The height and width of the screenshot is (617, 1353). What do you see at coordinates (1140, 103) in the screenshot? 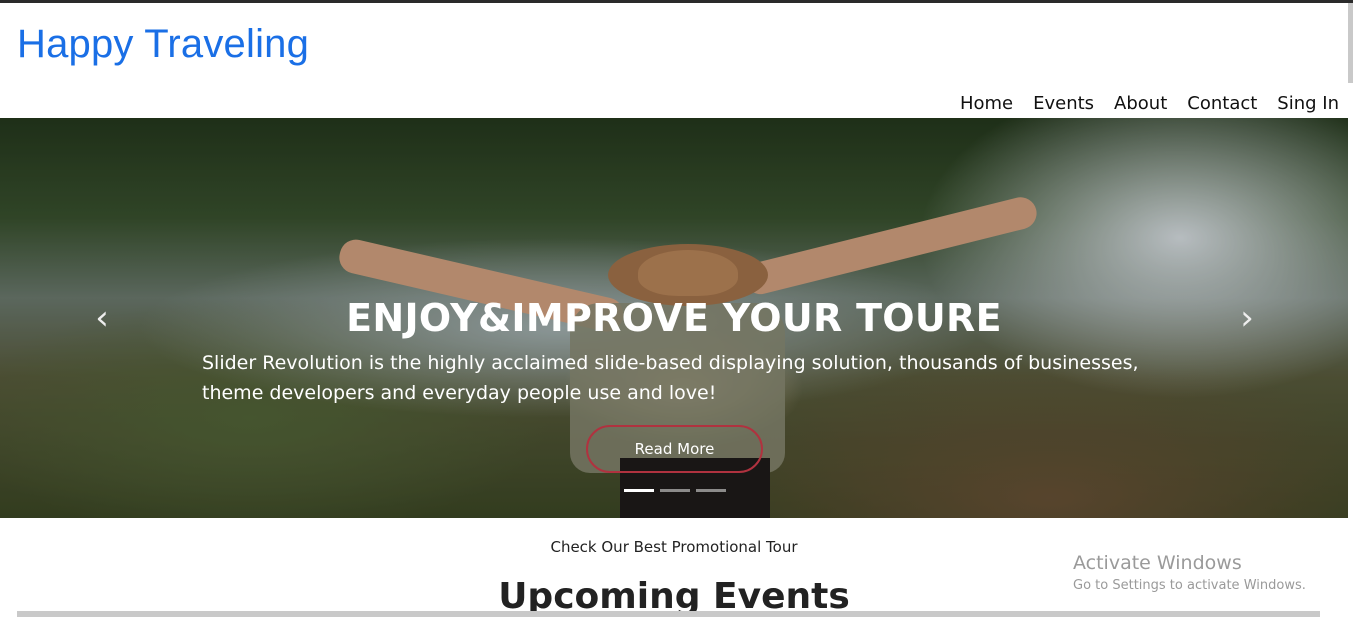
I see `nav-about: About` at bounding box center [1140, 103].